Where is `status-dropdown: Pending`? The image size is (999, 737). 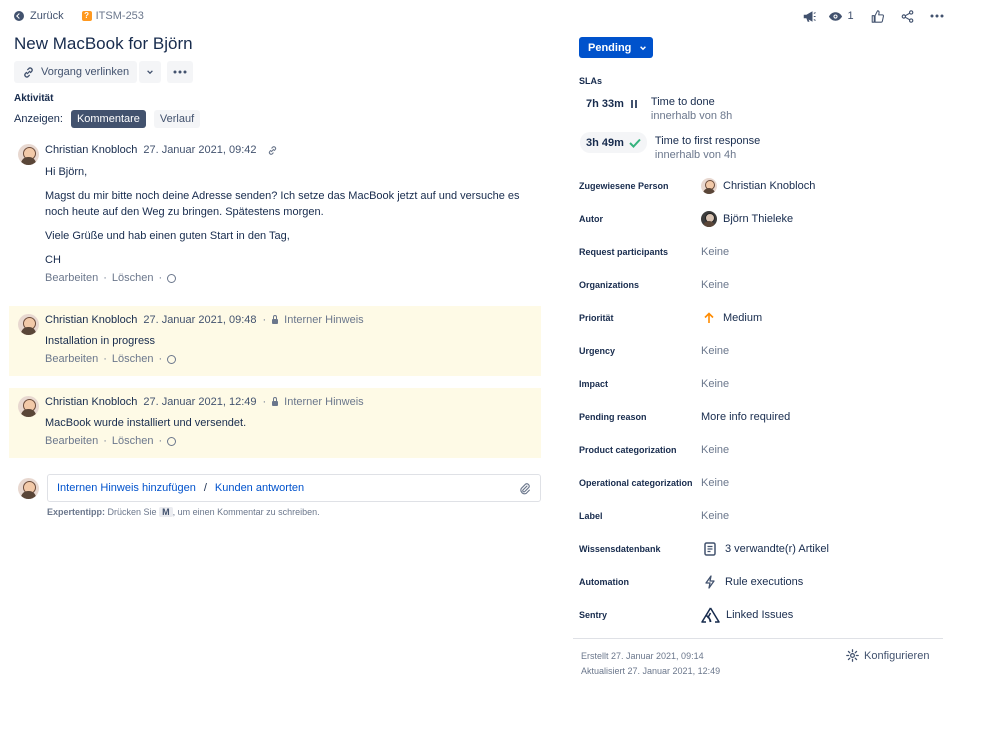
status-dropdown: Pending is located at coordinates (616, 47).